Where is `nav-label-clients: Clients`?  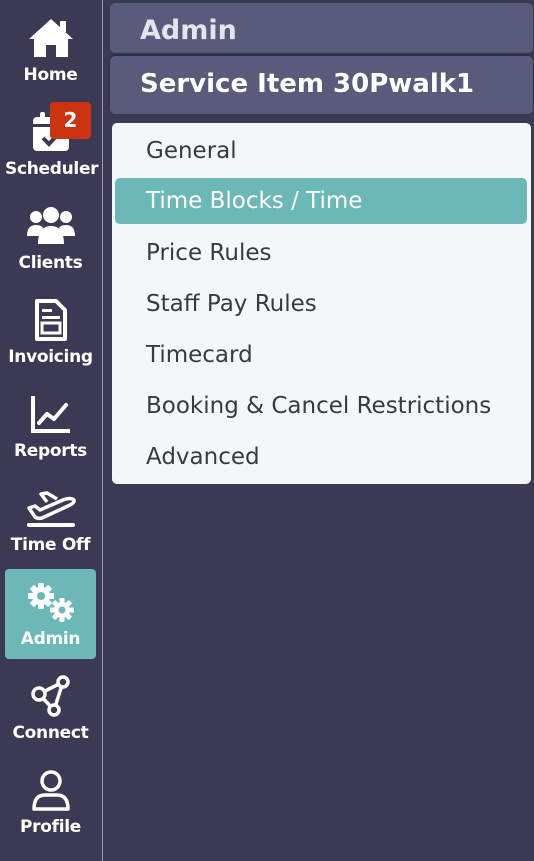
nav-label-clients: Clients is located at coordinates (50, 263).